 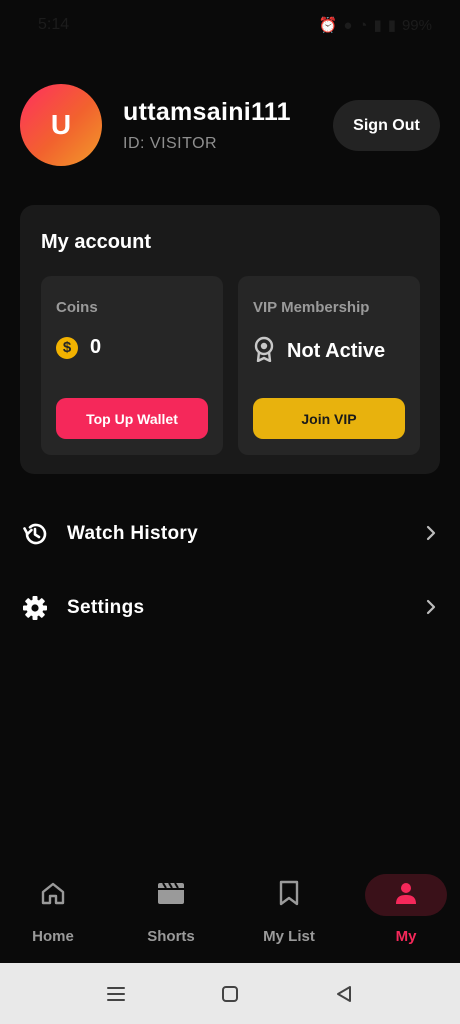 I want to click on home-icon, so click(x=53, y=895).